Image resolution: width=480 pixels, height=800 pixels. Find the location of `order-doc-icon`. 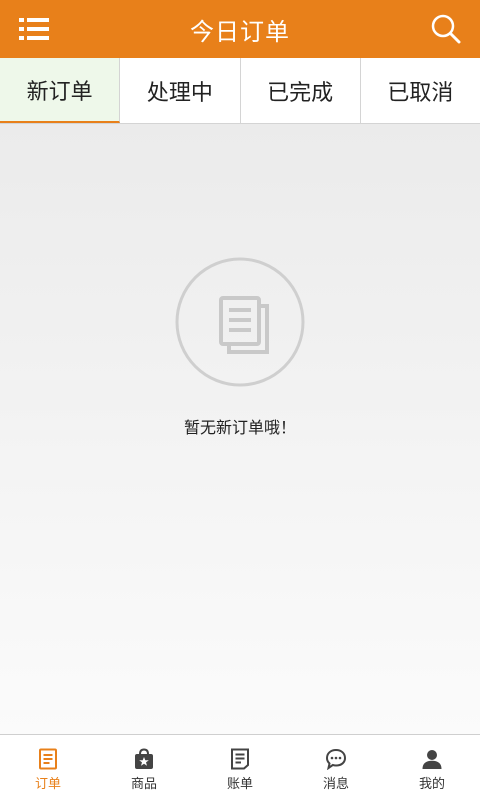

order-doc-icon is located at coordinates (48, 759).